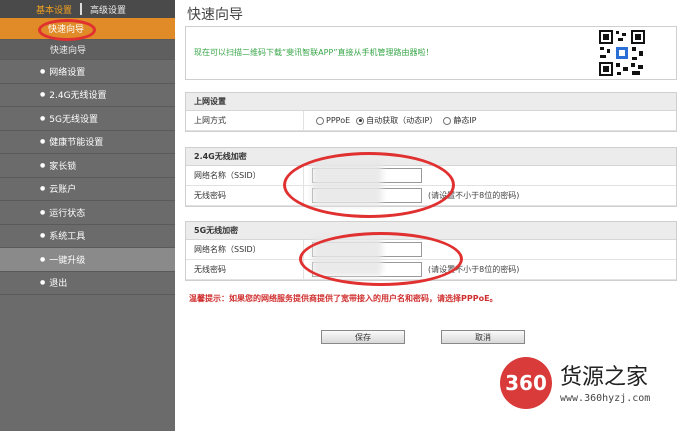 This screenshot has height=431, width=682. What do you see at coordinates (431, 102) in the screenshot?
I see `section-header: 上网设置` at bounding box center [431, 102].